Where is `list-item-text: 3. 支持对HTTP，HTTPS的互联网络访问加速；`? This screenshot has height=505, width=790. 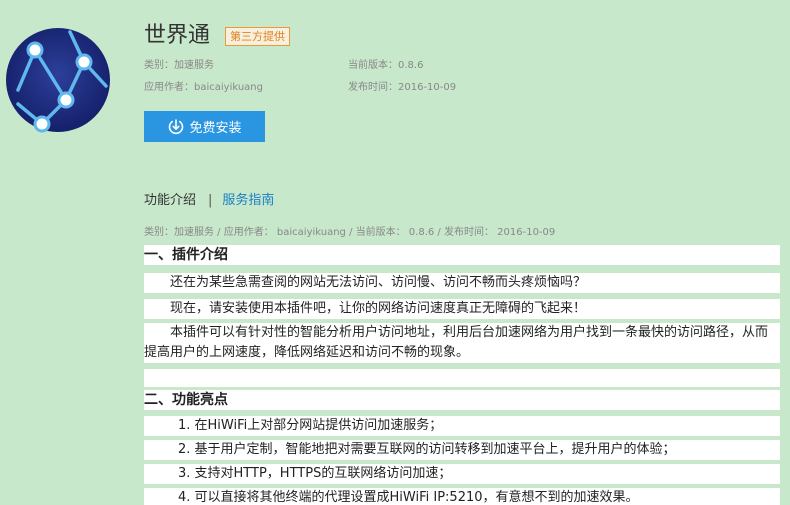 list-item-text: 3. 支持对HTTP，HTTPS的互联网络访问加速； is located at coordinates (315, 473).